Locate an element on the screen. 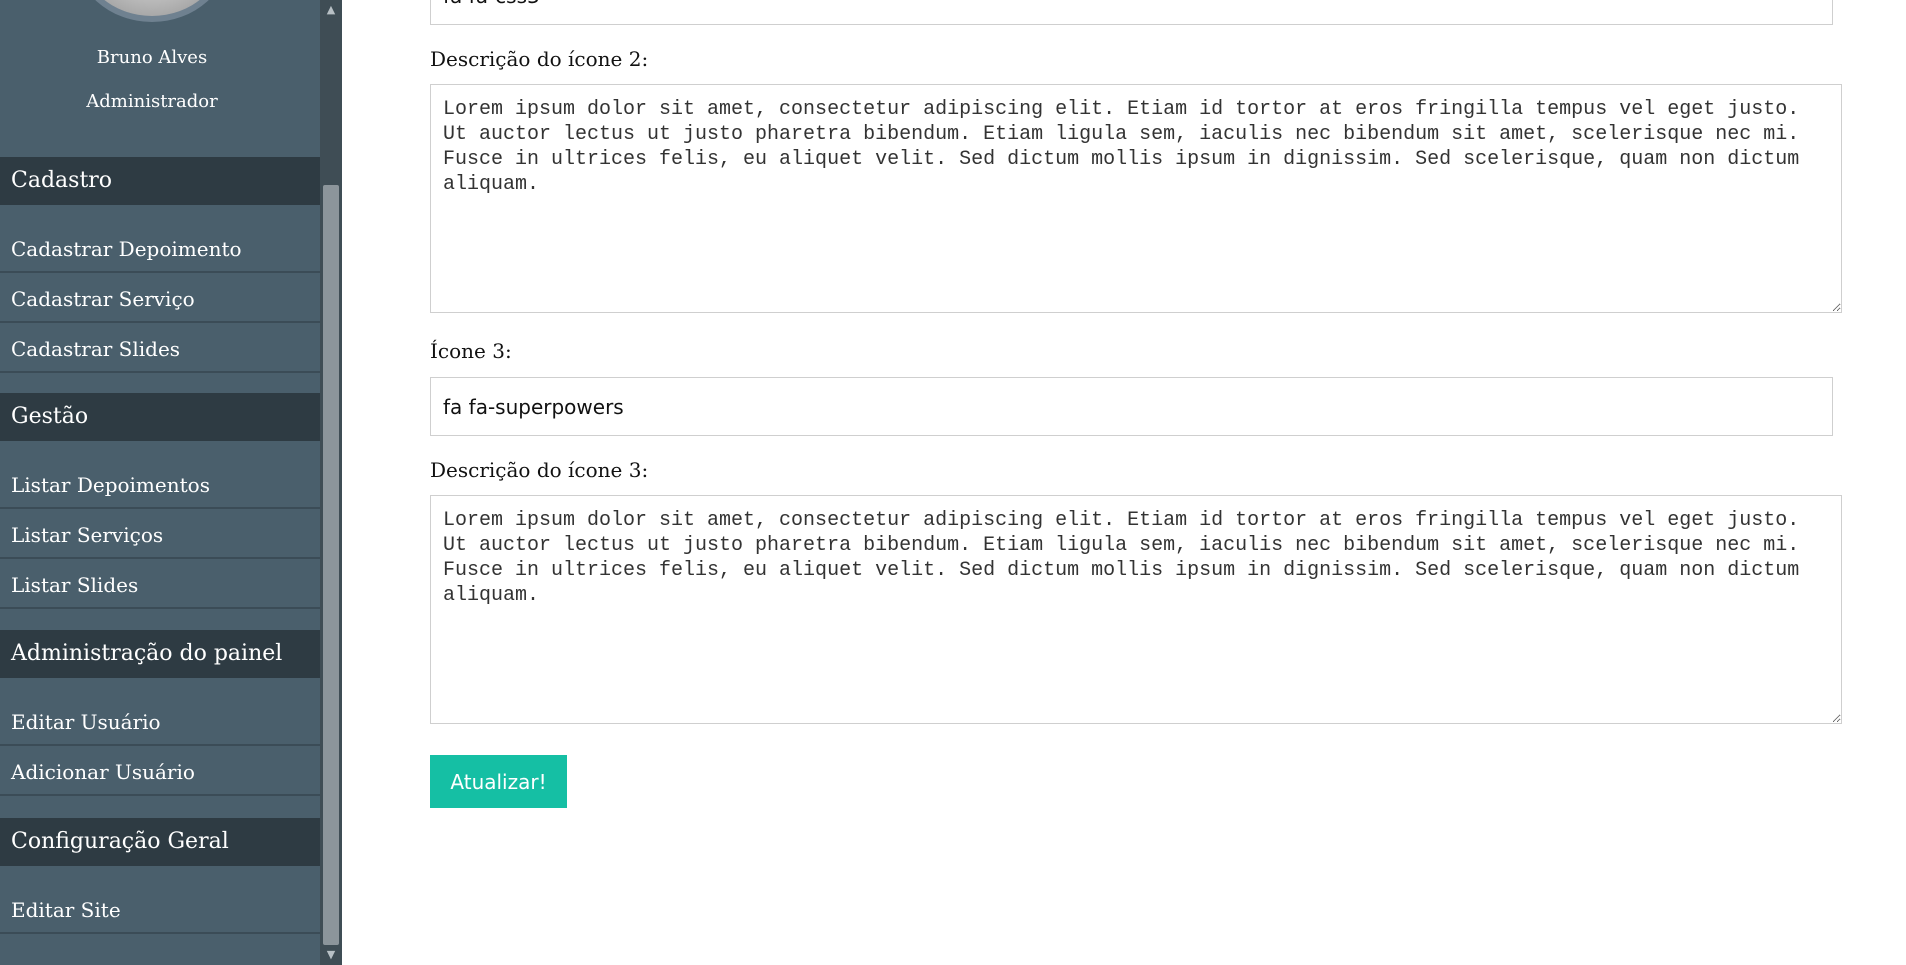 The height and width of the screenshot is (965, 1906). section-title-administracao: Administração do painel is located at coordinates (160, 654).